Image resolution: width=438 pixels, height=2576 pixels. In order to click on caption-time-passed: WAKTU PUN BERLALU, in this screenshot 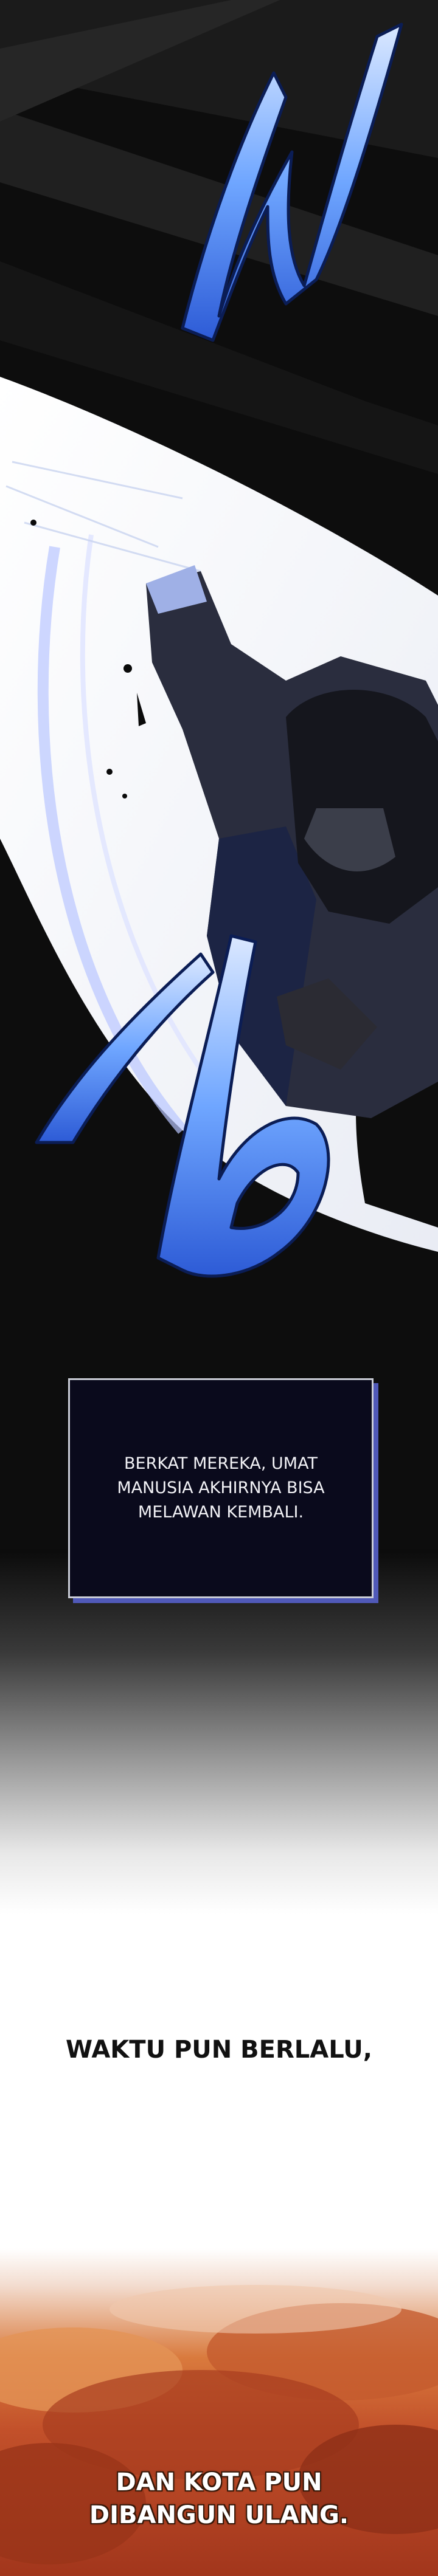, I will do `click(219, 2050)`.